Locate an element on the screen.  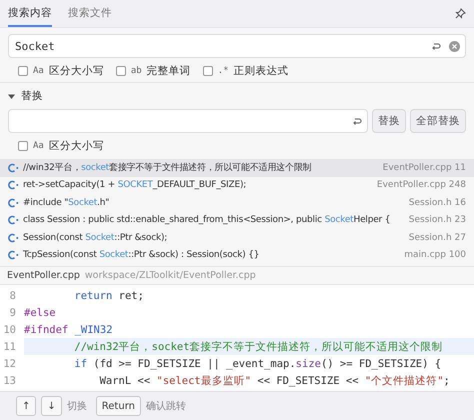
code-line: #ifndef _WIN32 is located at coordinates (69, 330).